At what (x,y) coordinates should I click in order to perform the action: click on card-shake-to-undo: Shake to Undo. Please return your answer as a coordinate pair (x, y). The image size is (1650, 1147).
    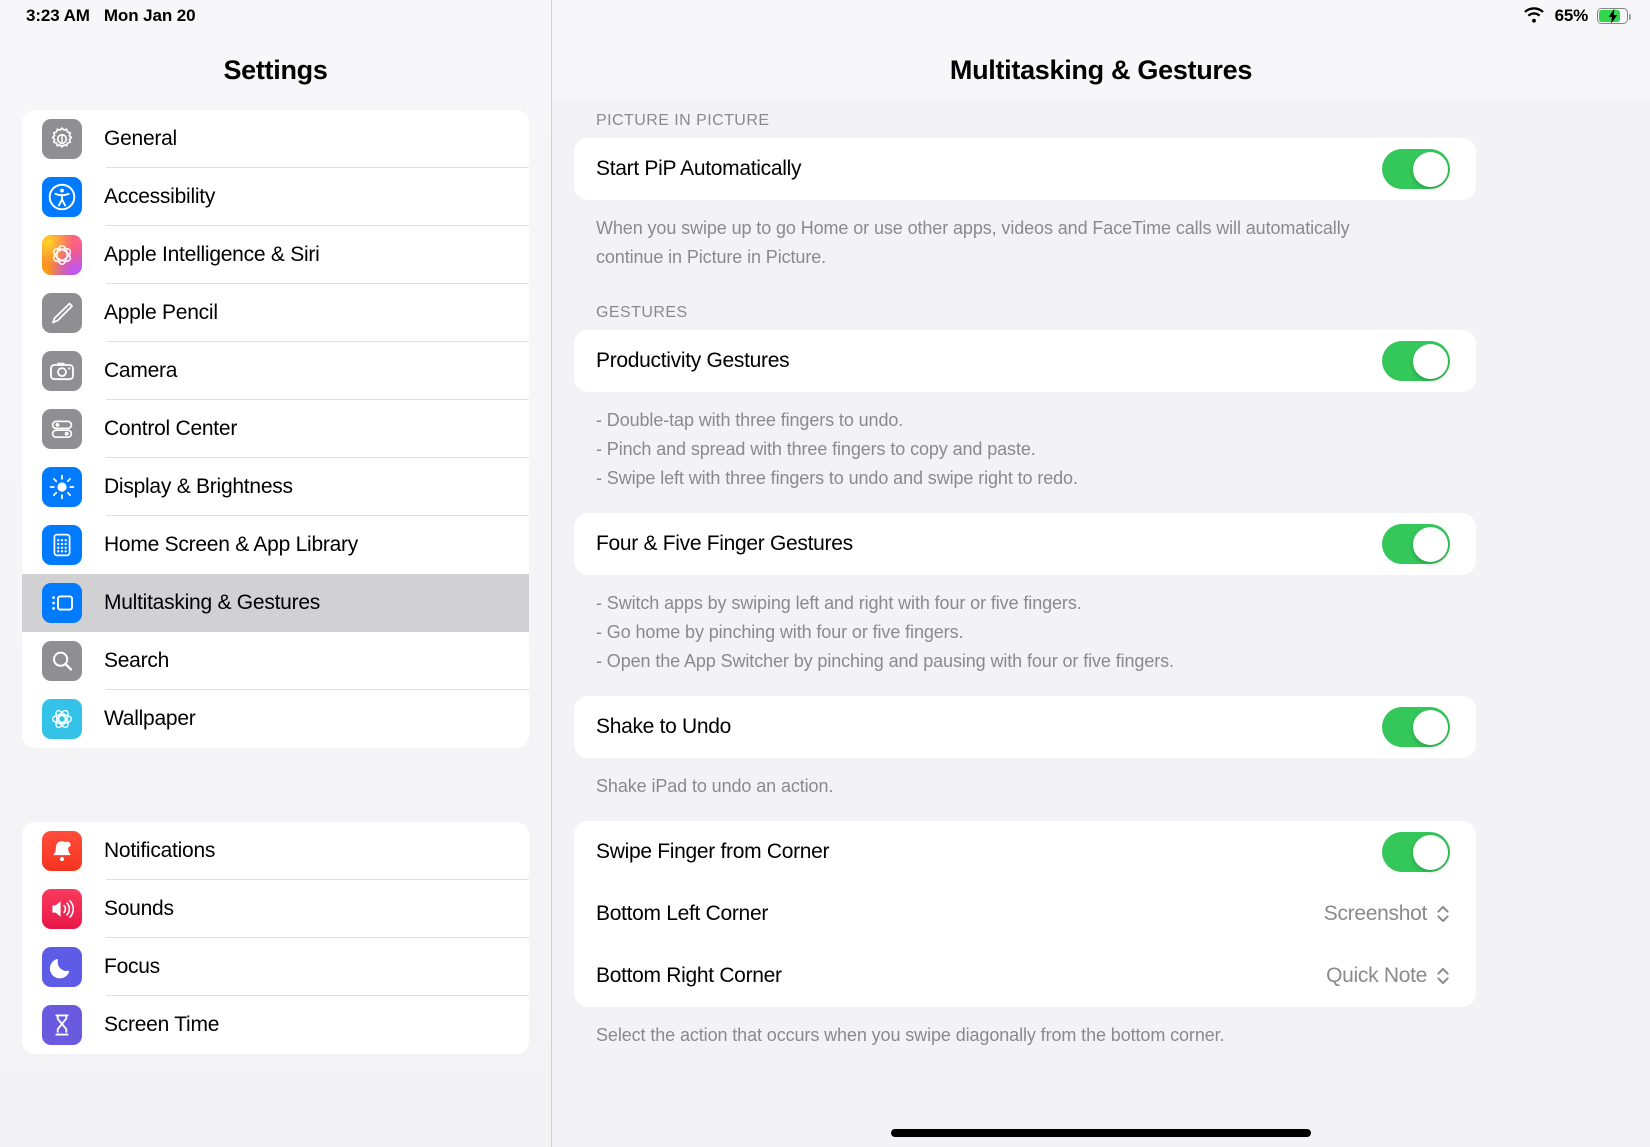
    Looking at the image, I should click on (1025, 727).